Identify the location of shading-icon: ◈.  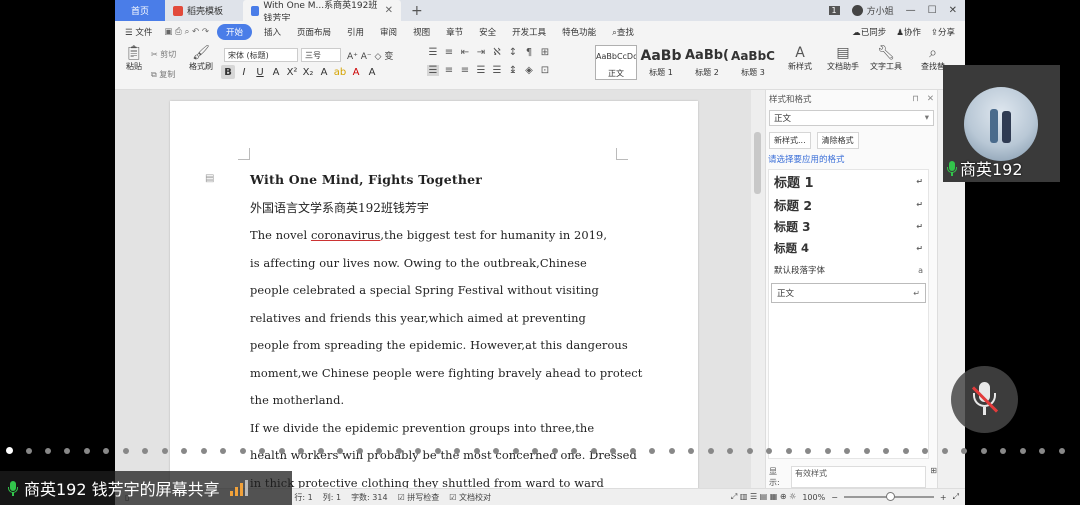
(529, 70).